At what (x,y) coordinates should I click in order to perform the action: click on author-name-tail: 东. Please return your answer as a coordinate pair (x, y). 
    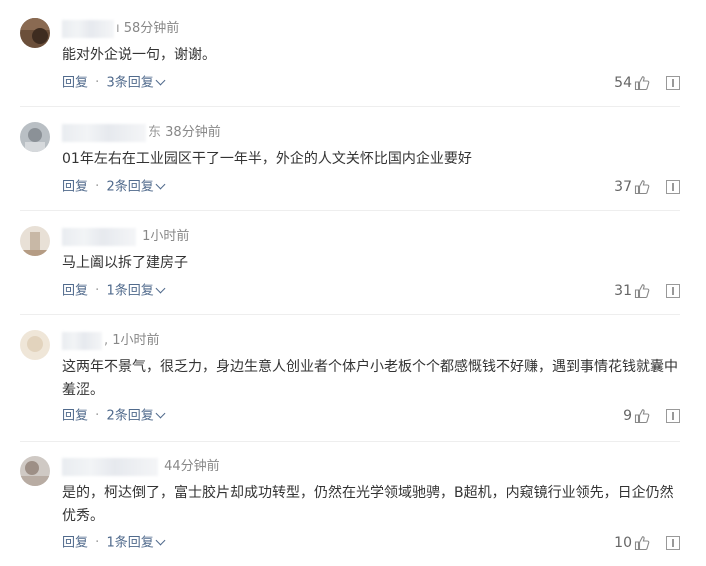
    Looking at the image, I should click on (154, 132).